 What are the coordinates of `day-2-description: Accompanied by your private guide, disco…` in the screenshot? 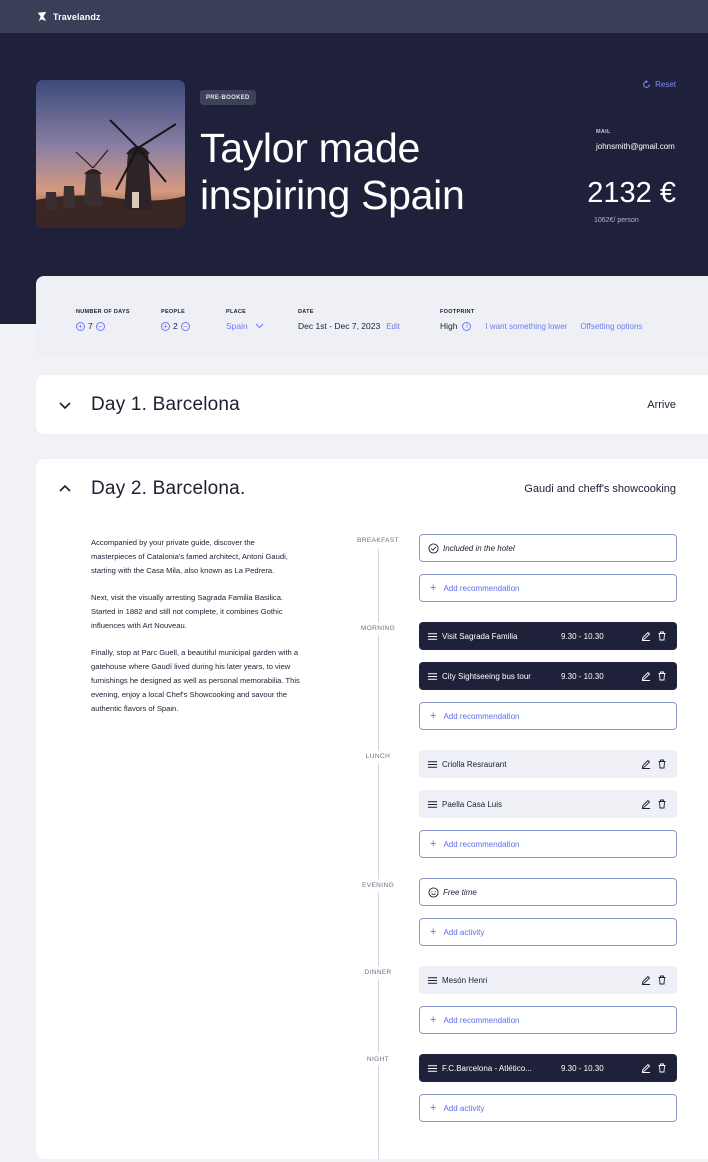 It's located at (196, 632).